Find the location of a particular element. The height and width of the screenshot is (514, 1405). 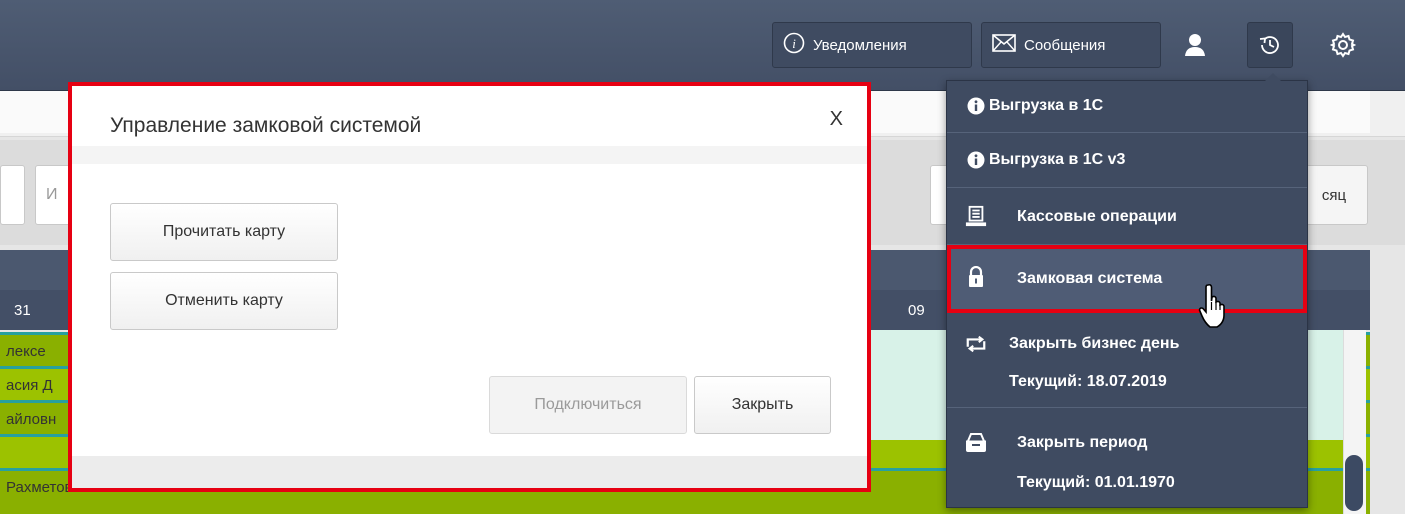

menu-item-label: Выгрузка в 1С is located at coordinates (1046, 105).